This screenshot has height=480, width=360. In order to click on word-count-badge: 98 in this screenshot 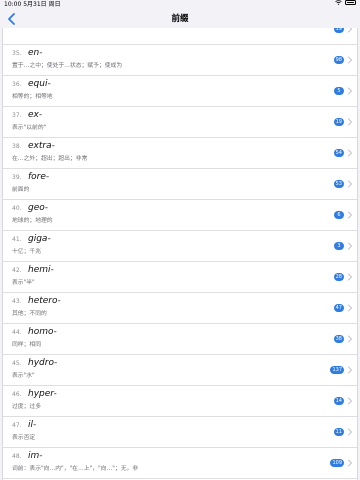, I will do `click(338, 60)`.